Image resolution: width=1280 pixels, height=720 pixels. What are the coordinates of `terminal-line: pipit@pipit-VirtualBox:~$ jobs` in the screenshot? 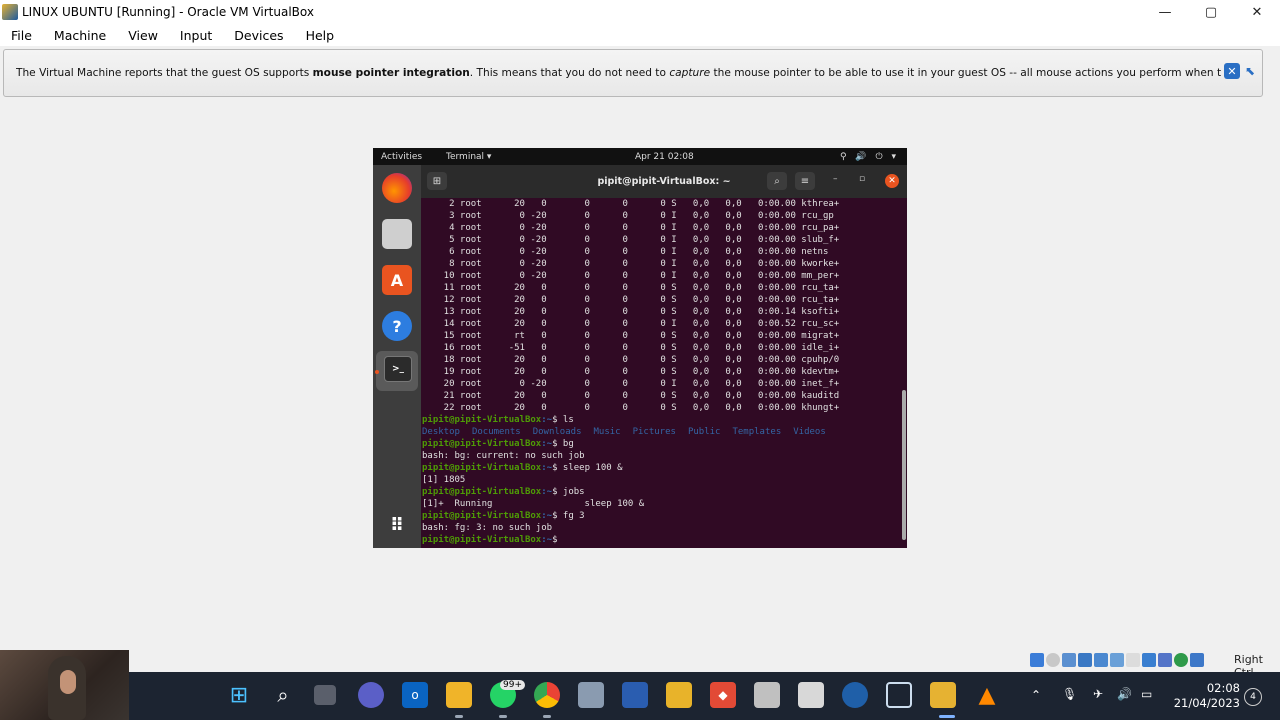 It's located at (662, 492).